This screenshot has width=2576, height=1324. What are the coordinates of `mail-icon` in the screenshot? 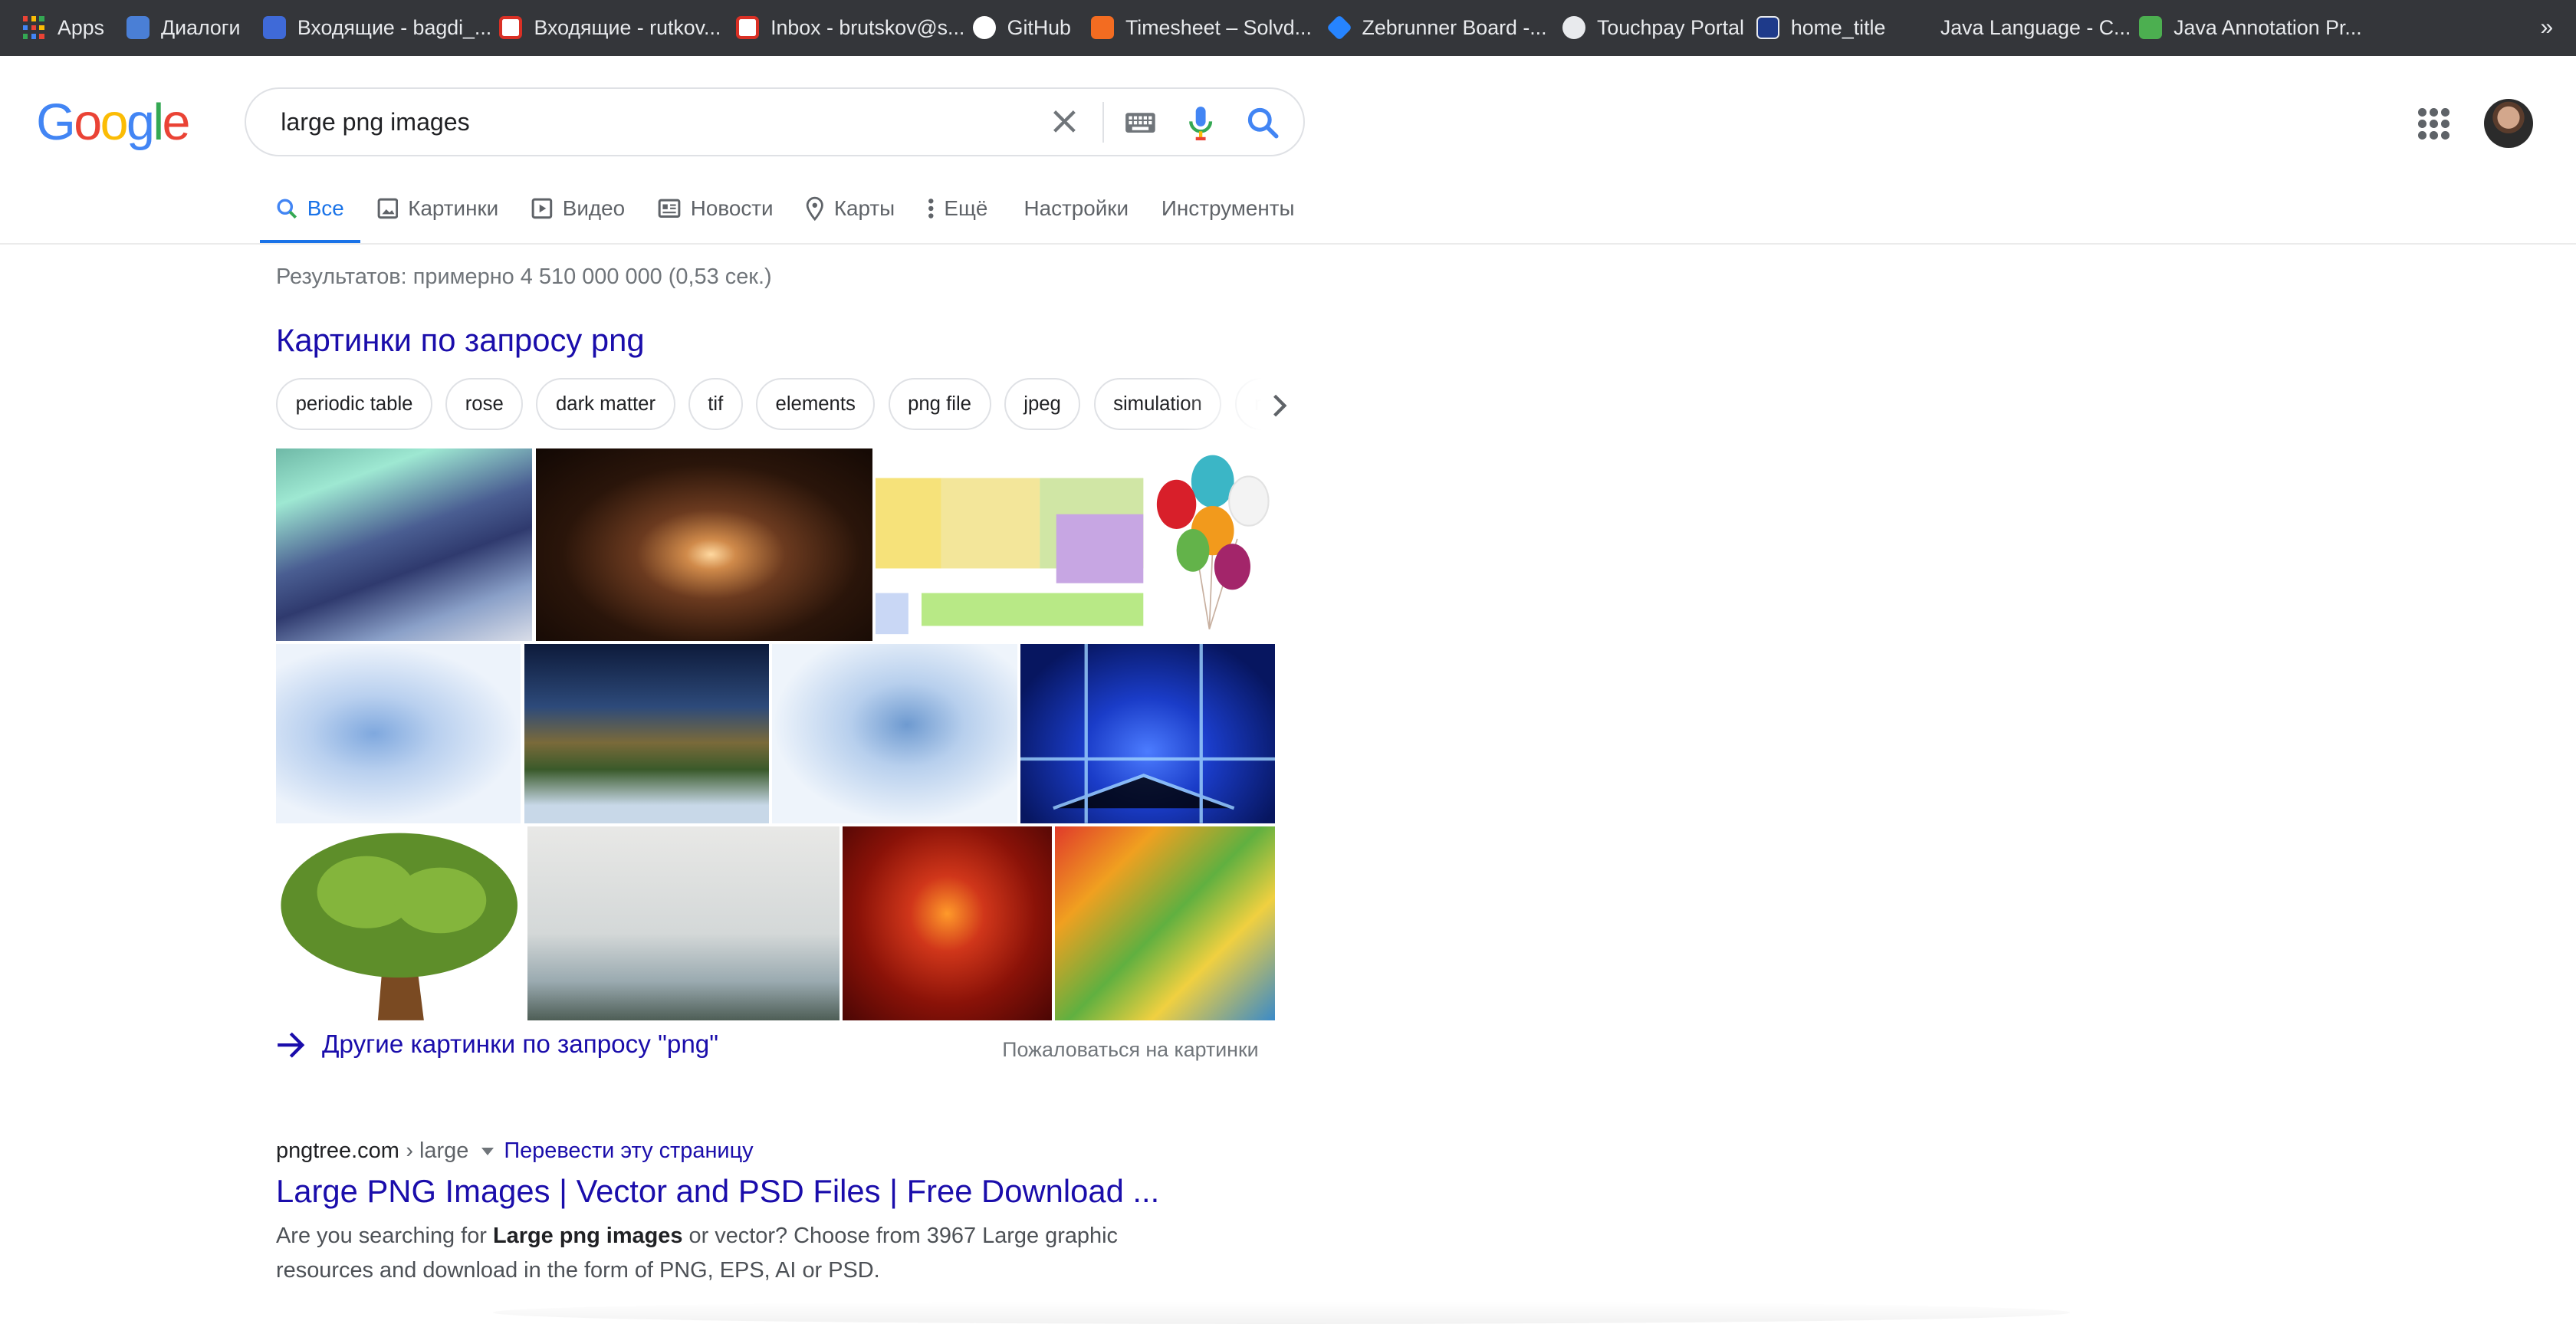 It's located at (274, 28).